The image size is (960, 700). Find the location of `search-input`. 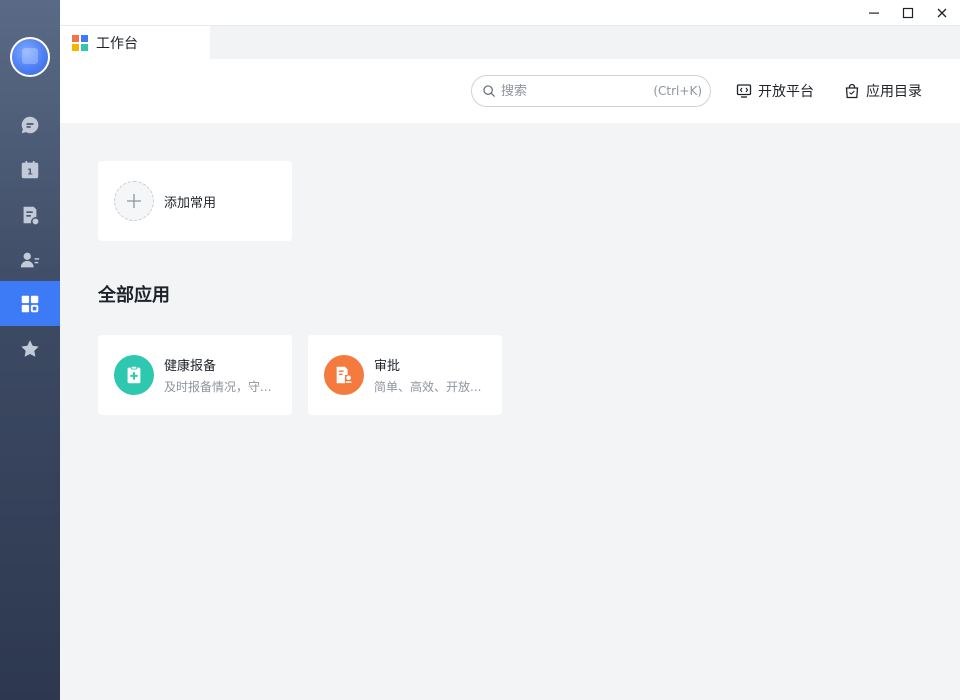

search-input is located at coordinates (577, 91).